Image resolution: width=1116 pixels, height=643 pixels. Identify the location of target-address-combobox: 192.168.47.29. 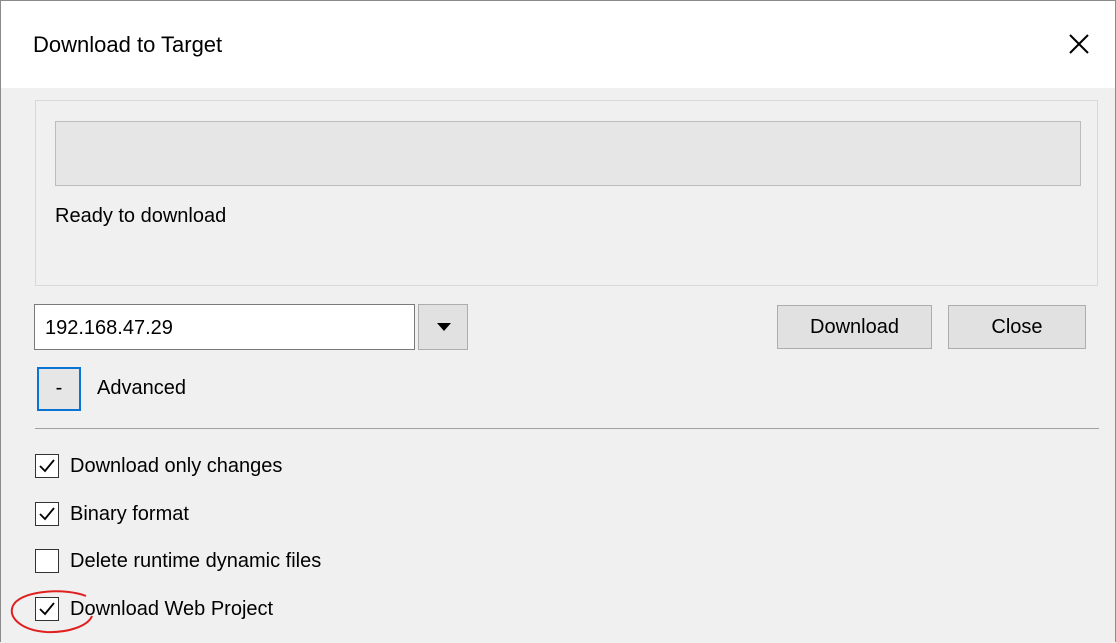
(224, 327).